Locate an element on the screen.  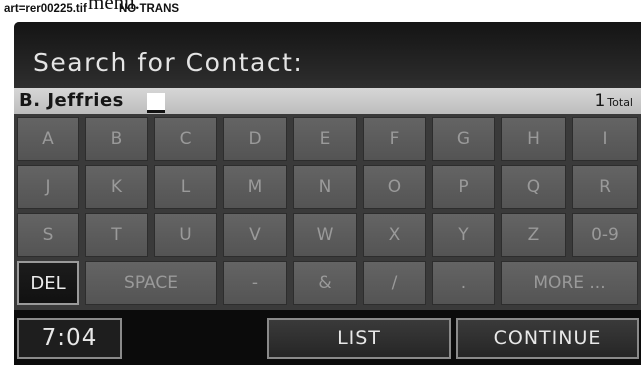
entry-value: B. Jeffries is located at coordinates (71, 100).